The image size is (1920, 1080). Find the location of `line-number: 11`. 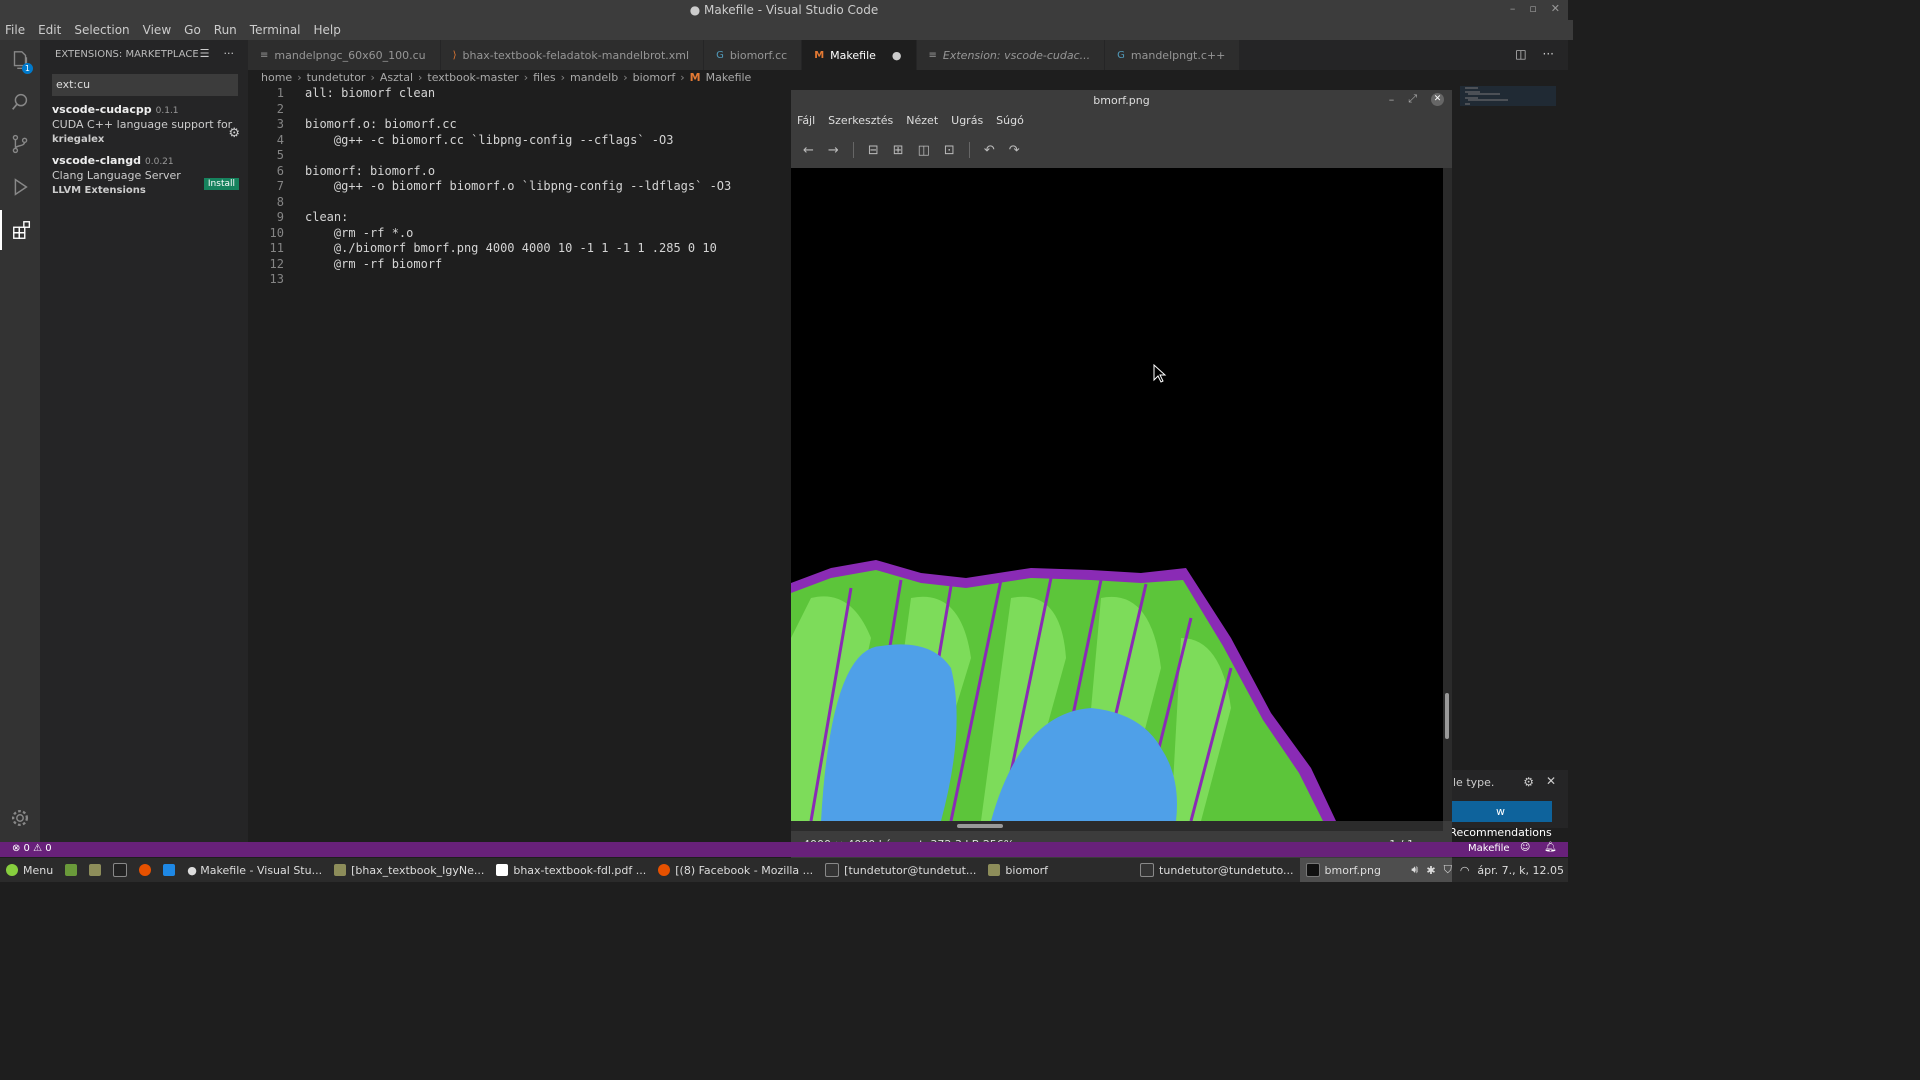

line-number: 11 is located at coordinates (276, 248).